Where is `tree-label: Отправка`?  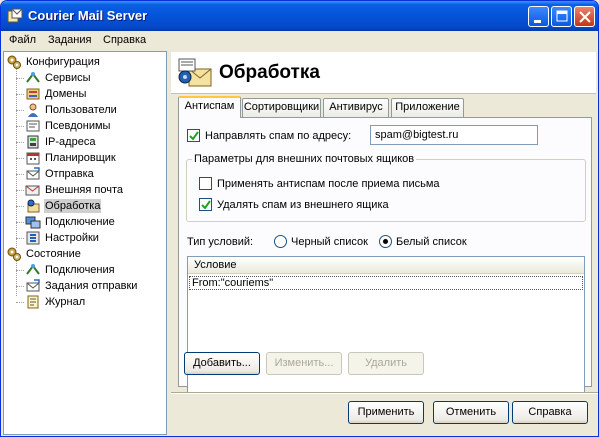
tree-label: Отправка is located at coordinates (69, 174).